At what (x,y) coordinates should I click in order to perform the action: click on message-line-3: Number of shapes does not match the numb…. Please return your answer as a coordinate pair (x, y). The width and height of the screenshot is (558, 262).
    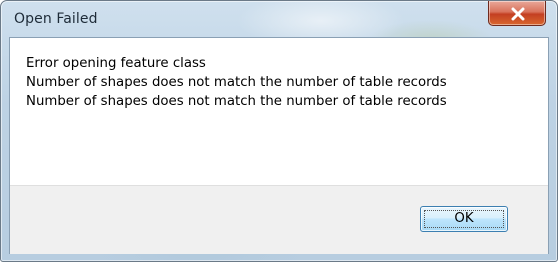
    Looking at the image, I should click on (236, 101).